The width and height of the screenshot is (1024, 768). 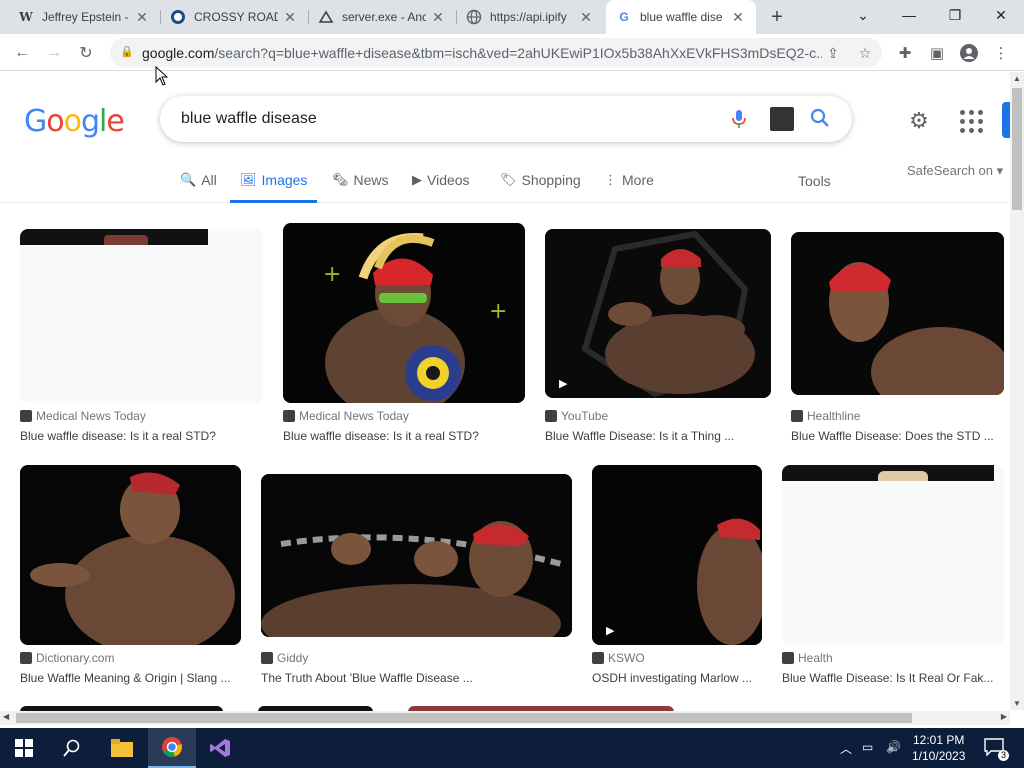 What do you see at coordinates (404, 313) in the screenshot?
I see `result-image: + +` at bounding box center [404, 313].